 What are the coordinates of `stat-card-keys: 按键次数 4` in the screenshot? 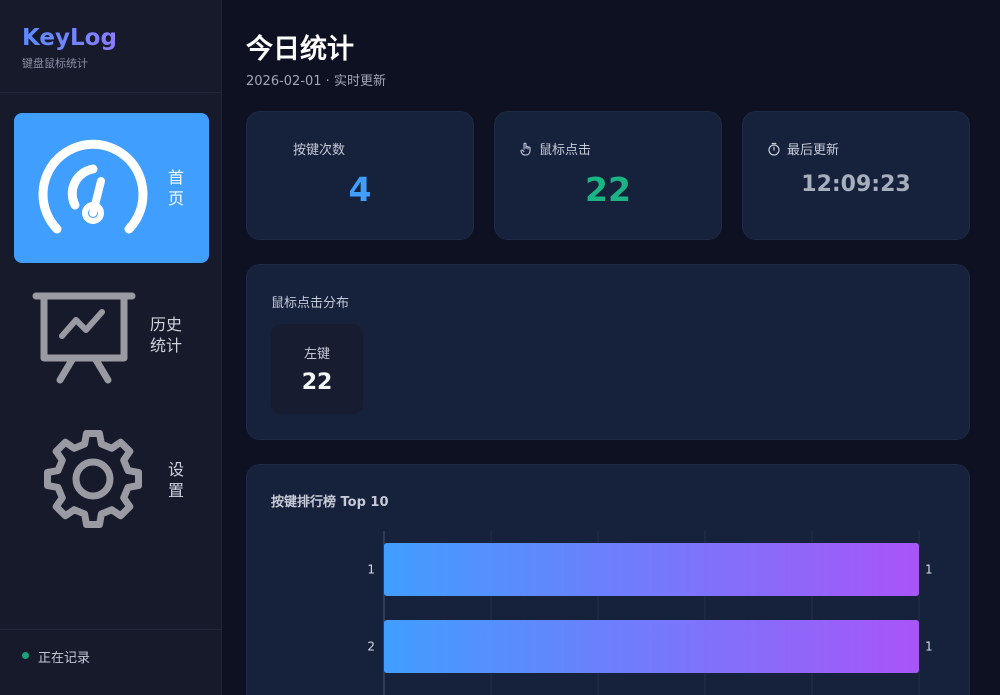 It's located at (360, 175).